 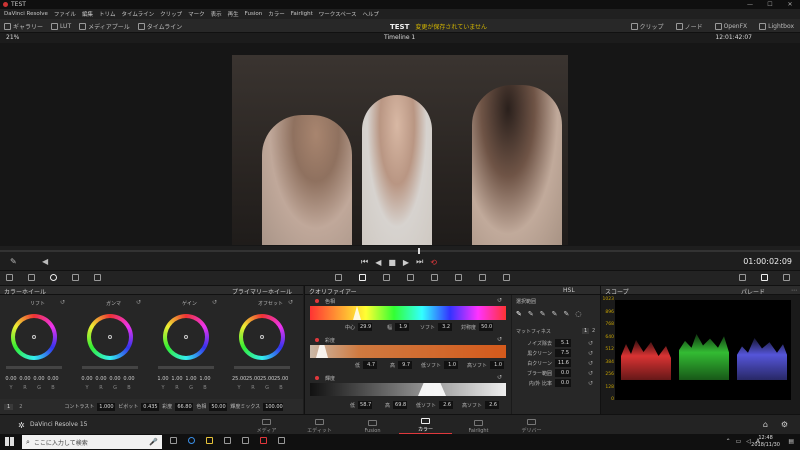 I want to click on clock-time: 12:48, so click(x=765, y=438).